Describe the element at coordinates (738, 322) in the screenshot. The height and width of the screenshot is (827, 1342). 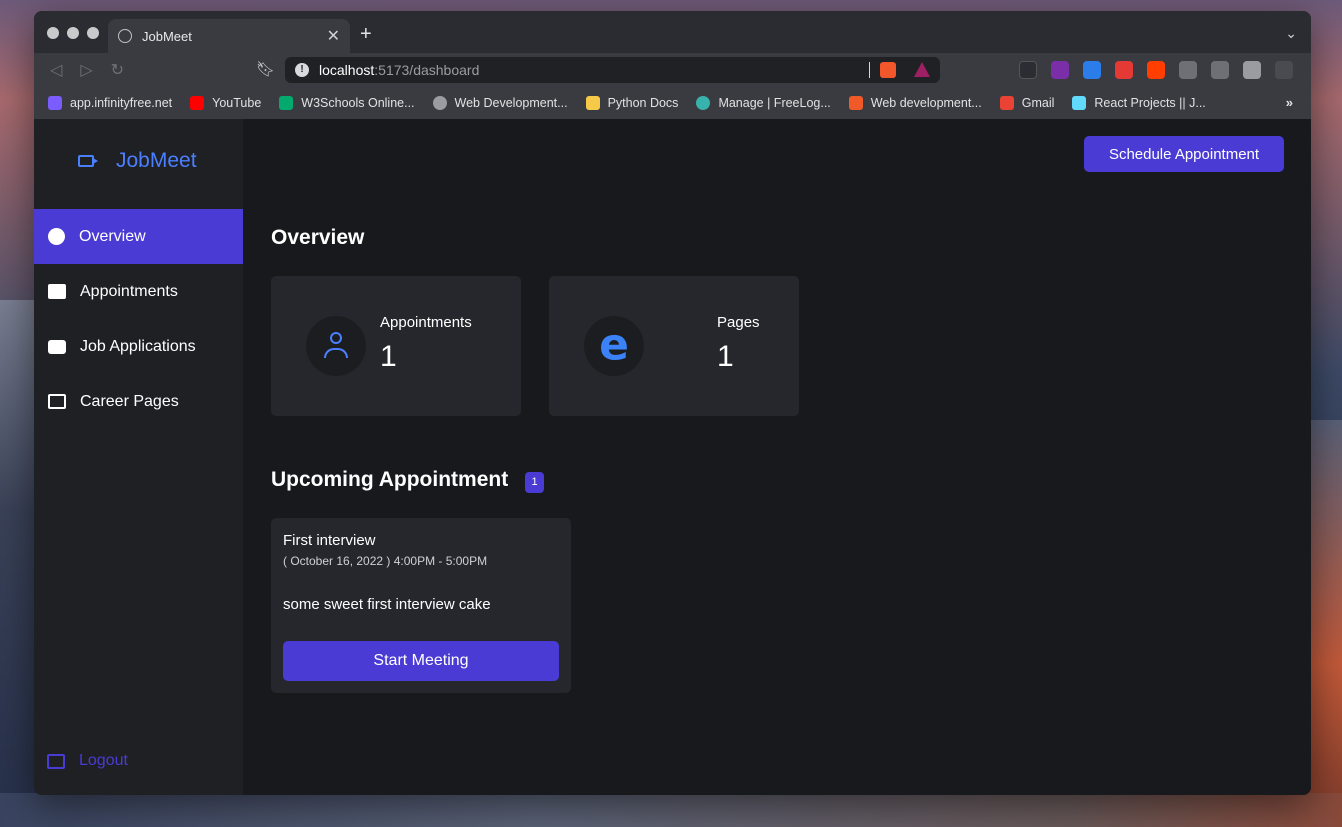
I see `stat-label: Pages` at that location.